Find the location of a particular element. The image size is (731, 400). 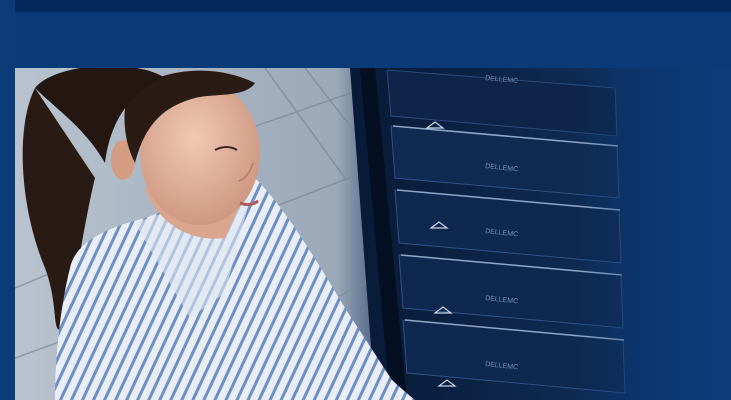

top-strip is located at coordinates (373, 6).